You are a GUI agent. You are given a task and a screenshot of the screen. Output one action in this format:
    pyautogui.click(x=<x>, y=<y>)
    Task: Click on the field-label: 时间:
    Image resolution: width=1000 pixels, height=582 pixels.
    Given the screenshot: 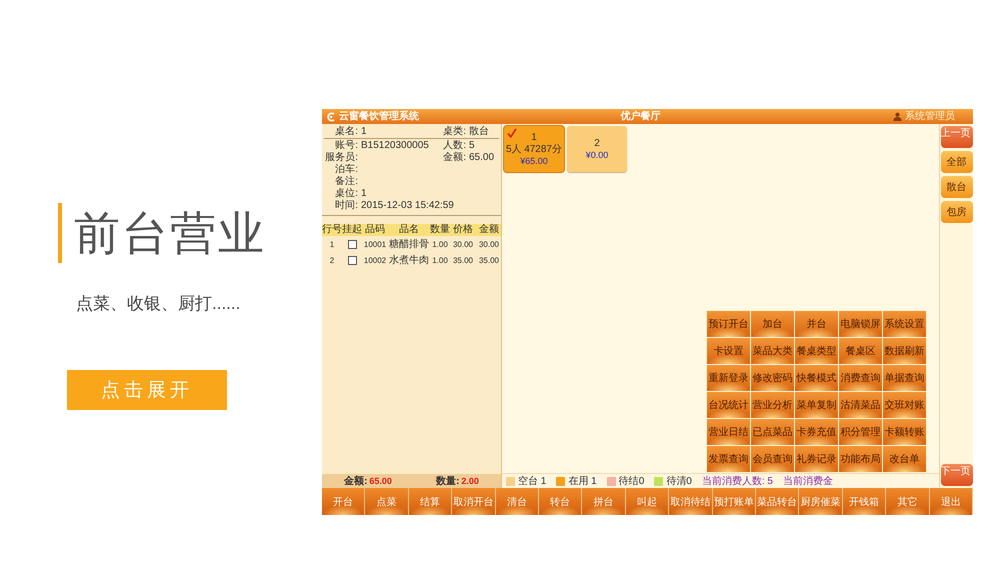 What is the action you would take?
    pyautogui.click(x=346, y=206)
    